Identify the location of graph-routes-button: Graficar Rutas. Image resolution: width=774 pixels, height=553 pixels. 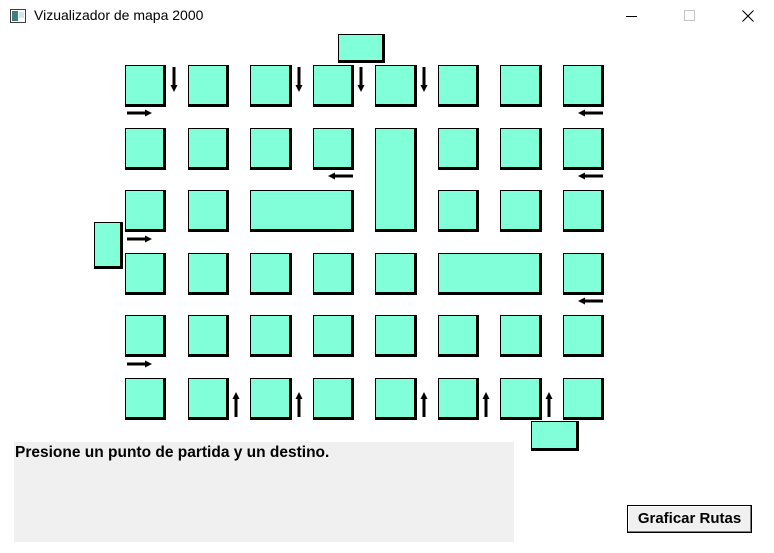
(689, 519).